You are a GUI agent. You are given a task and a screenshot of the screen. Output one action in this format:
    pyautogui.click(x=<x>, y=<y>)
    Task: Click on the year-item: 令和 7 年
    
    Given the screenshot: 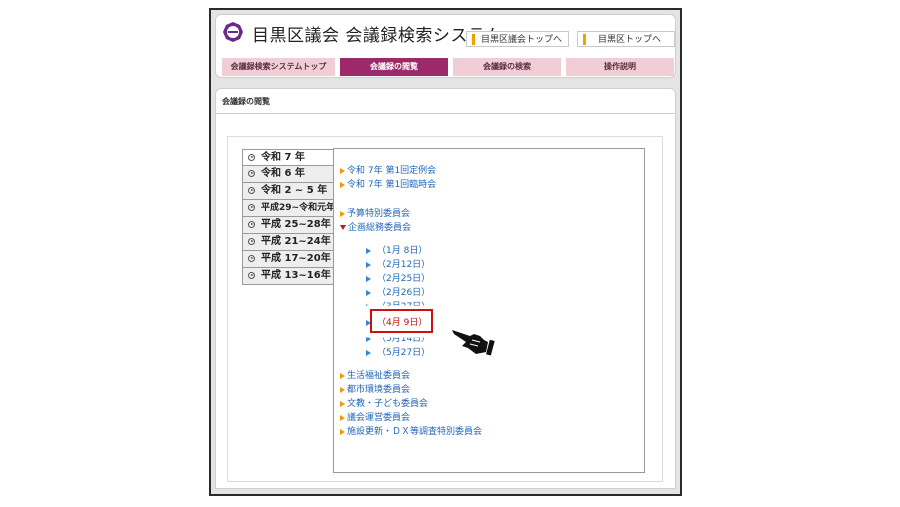 What is the action you would take?
    pyautogui.click(x=288, y=157)
    